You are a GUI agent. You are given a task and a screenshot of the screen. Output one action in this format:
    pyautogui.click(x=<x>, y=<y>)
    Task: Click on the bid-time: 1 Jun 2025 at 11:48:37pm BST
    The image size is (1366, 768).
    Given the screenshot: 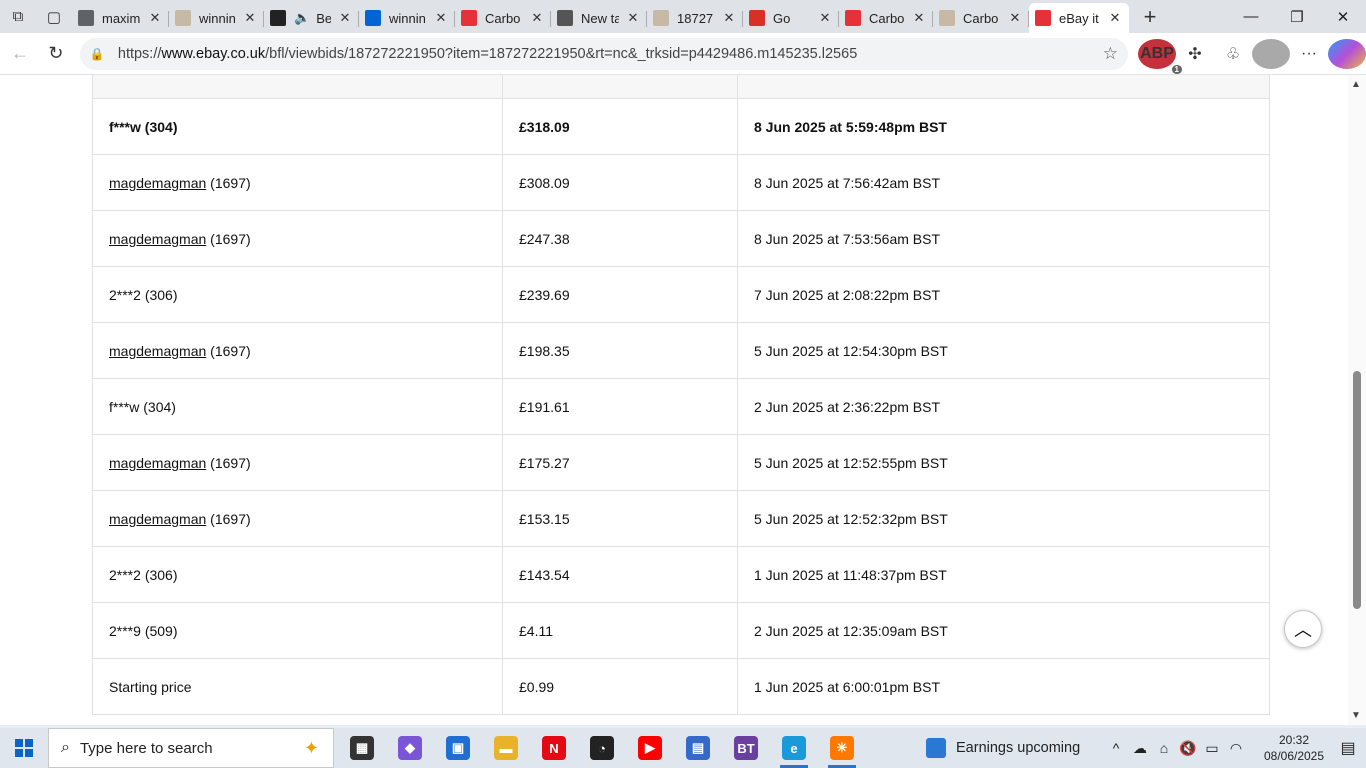 What is the action you would take?
    pyautogui.click(x=1003, y=574)
    